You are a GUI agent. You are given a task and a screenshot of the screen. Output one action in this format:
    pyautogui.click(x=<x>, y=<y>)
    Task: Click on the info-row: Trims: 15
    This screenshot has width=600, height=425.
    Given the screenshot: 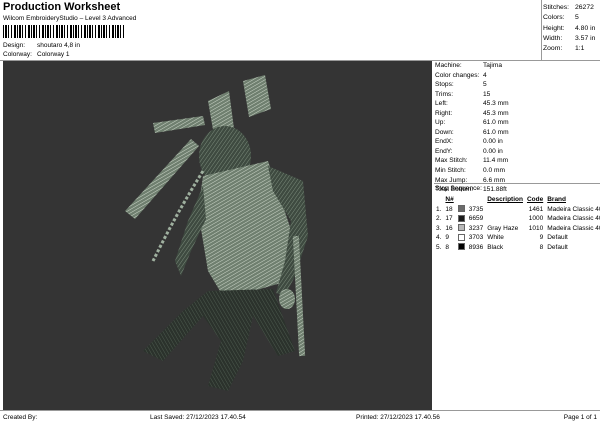 What is the action you would take?
    pyautogui.click(x=463, y=94)
    